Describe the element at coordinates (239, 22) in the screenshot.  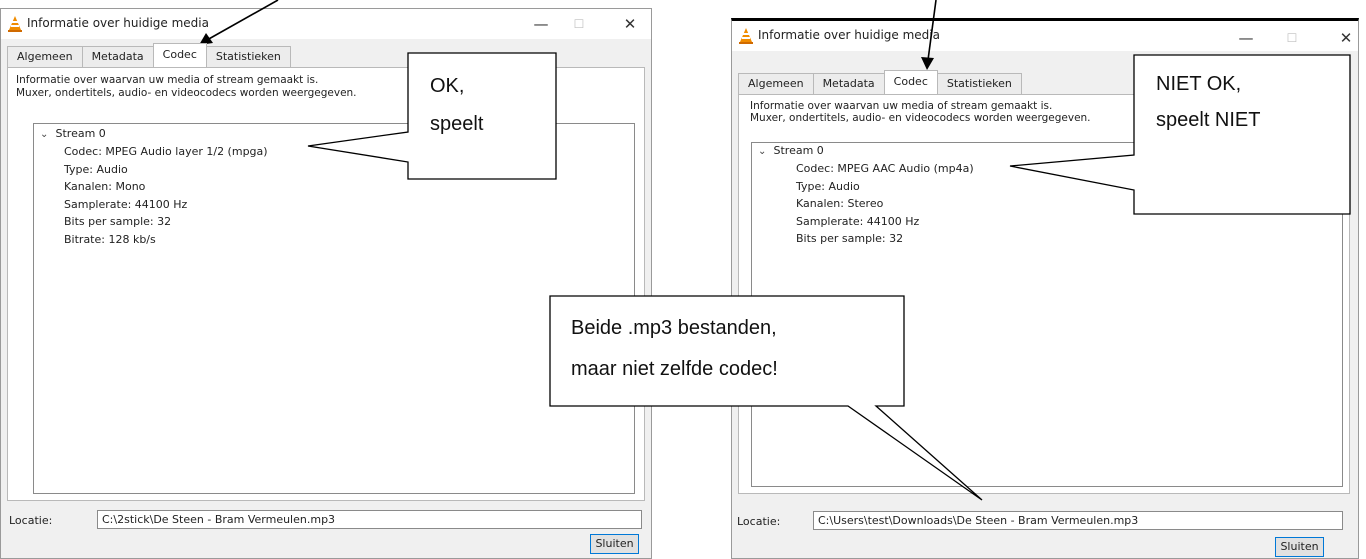
I see `arrow-to-codec-tab-left` at that location.